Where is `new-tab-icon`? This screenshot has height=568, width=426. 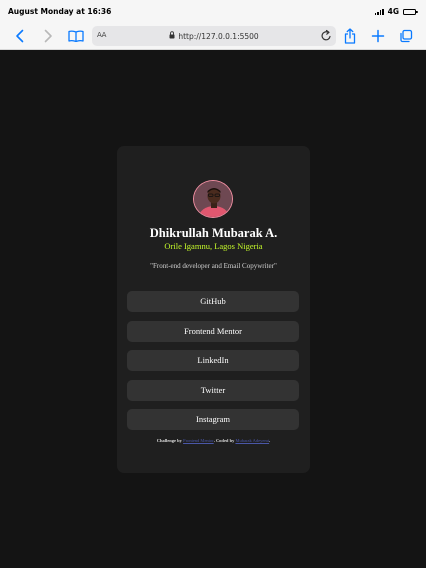
new-tab-icon is located at coordinates (378, 36).